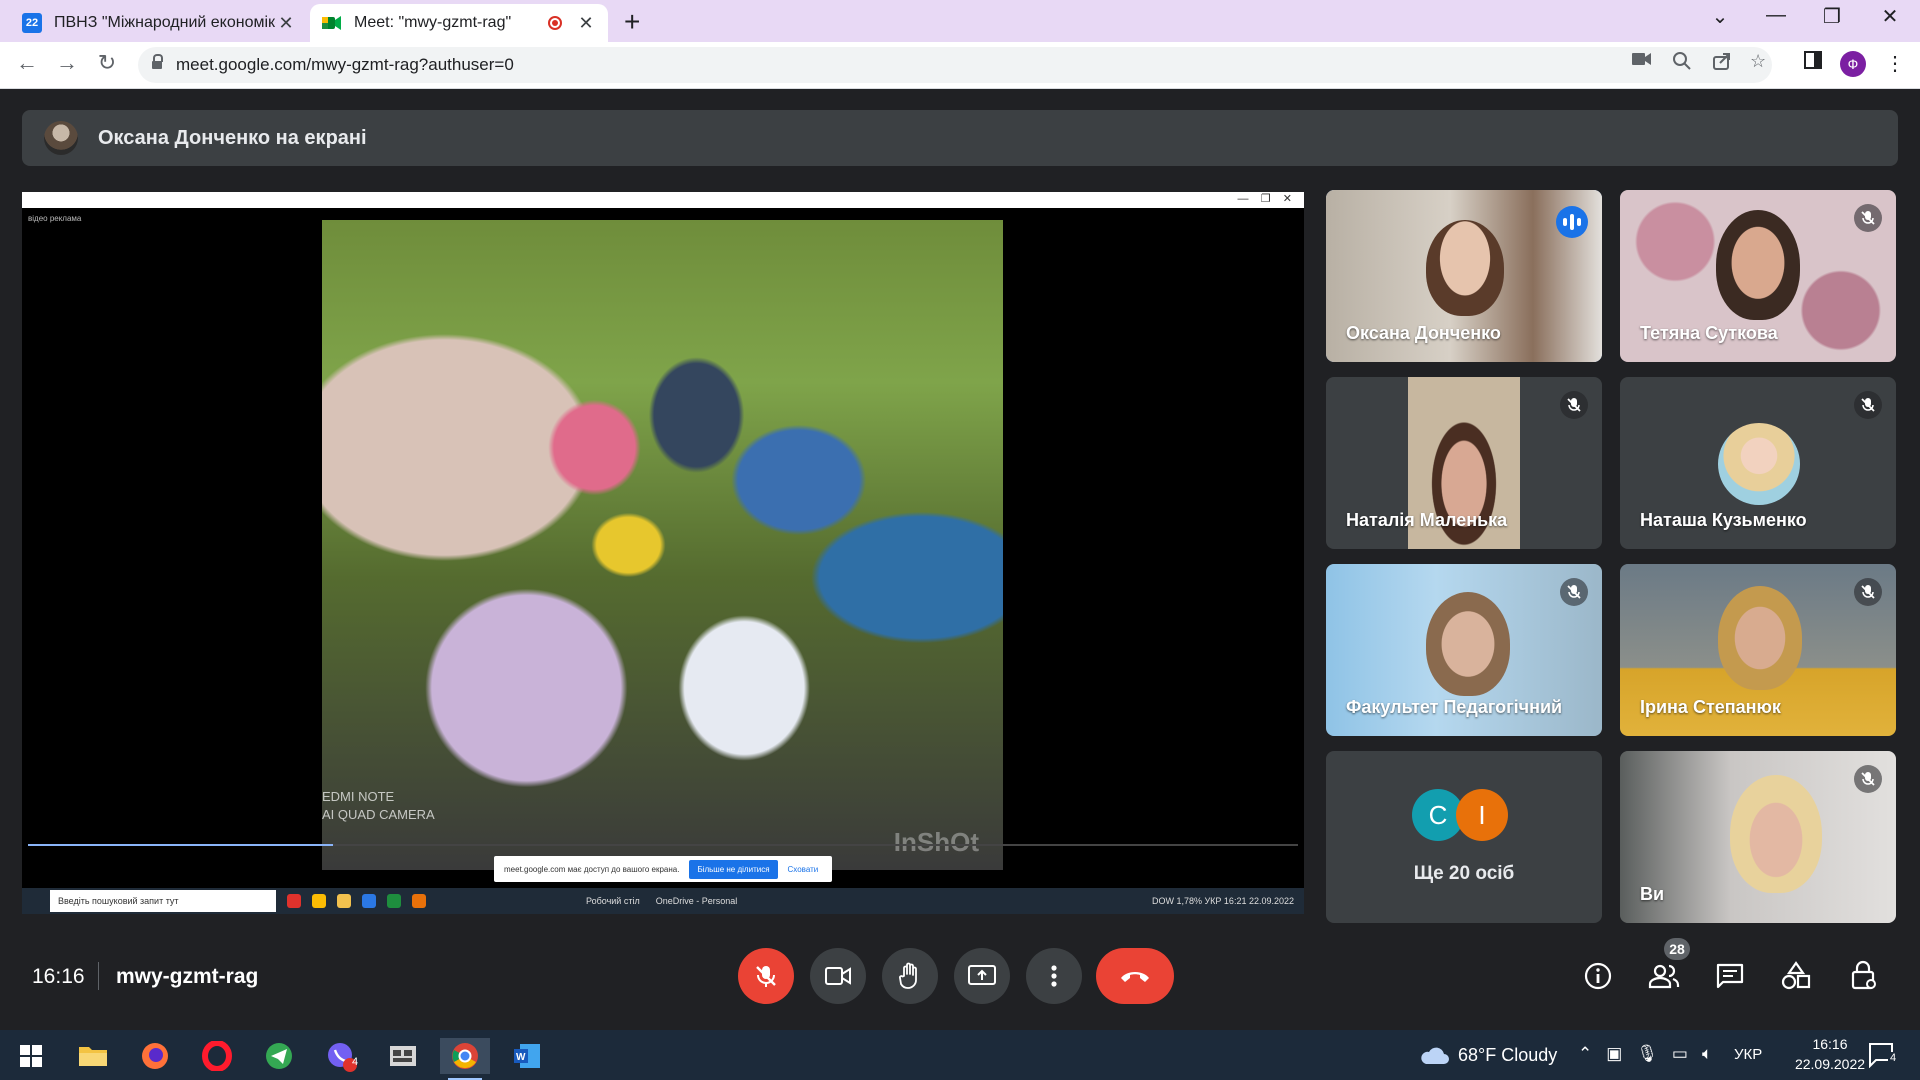  What do you see at coordinates (459, 23) in the screenshot?
I see `browser-tab-meet: Meet: "mwy-gzmt-rag" ✕` at bounding box center [459, 23].